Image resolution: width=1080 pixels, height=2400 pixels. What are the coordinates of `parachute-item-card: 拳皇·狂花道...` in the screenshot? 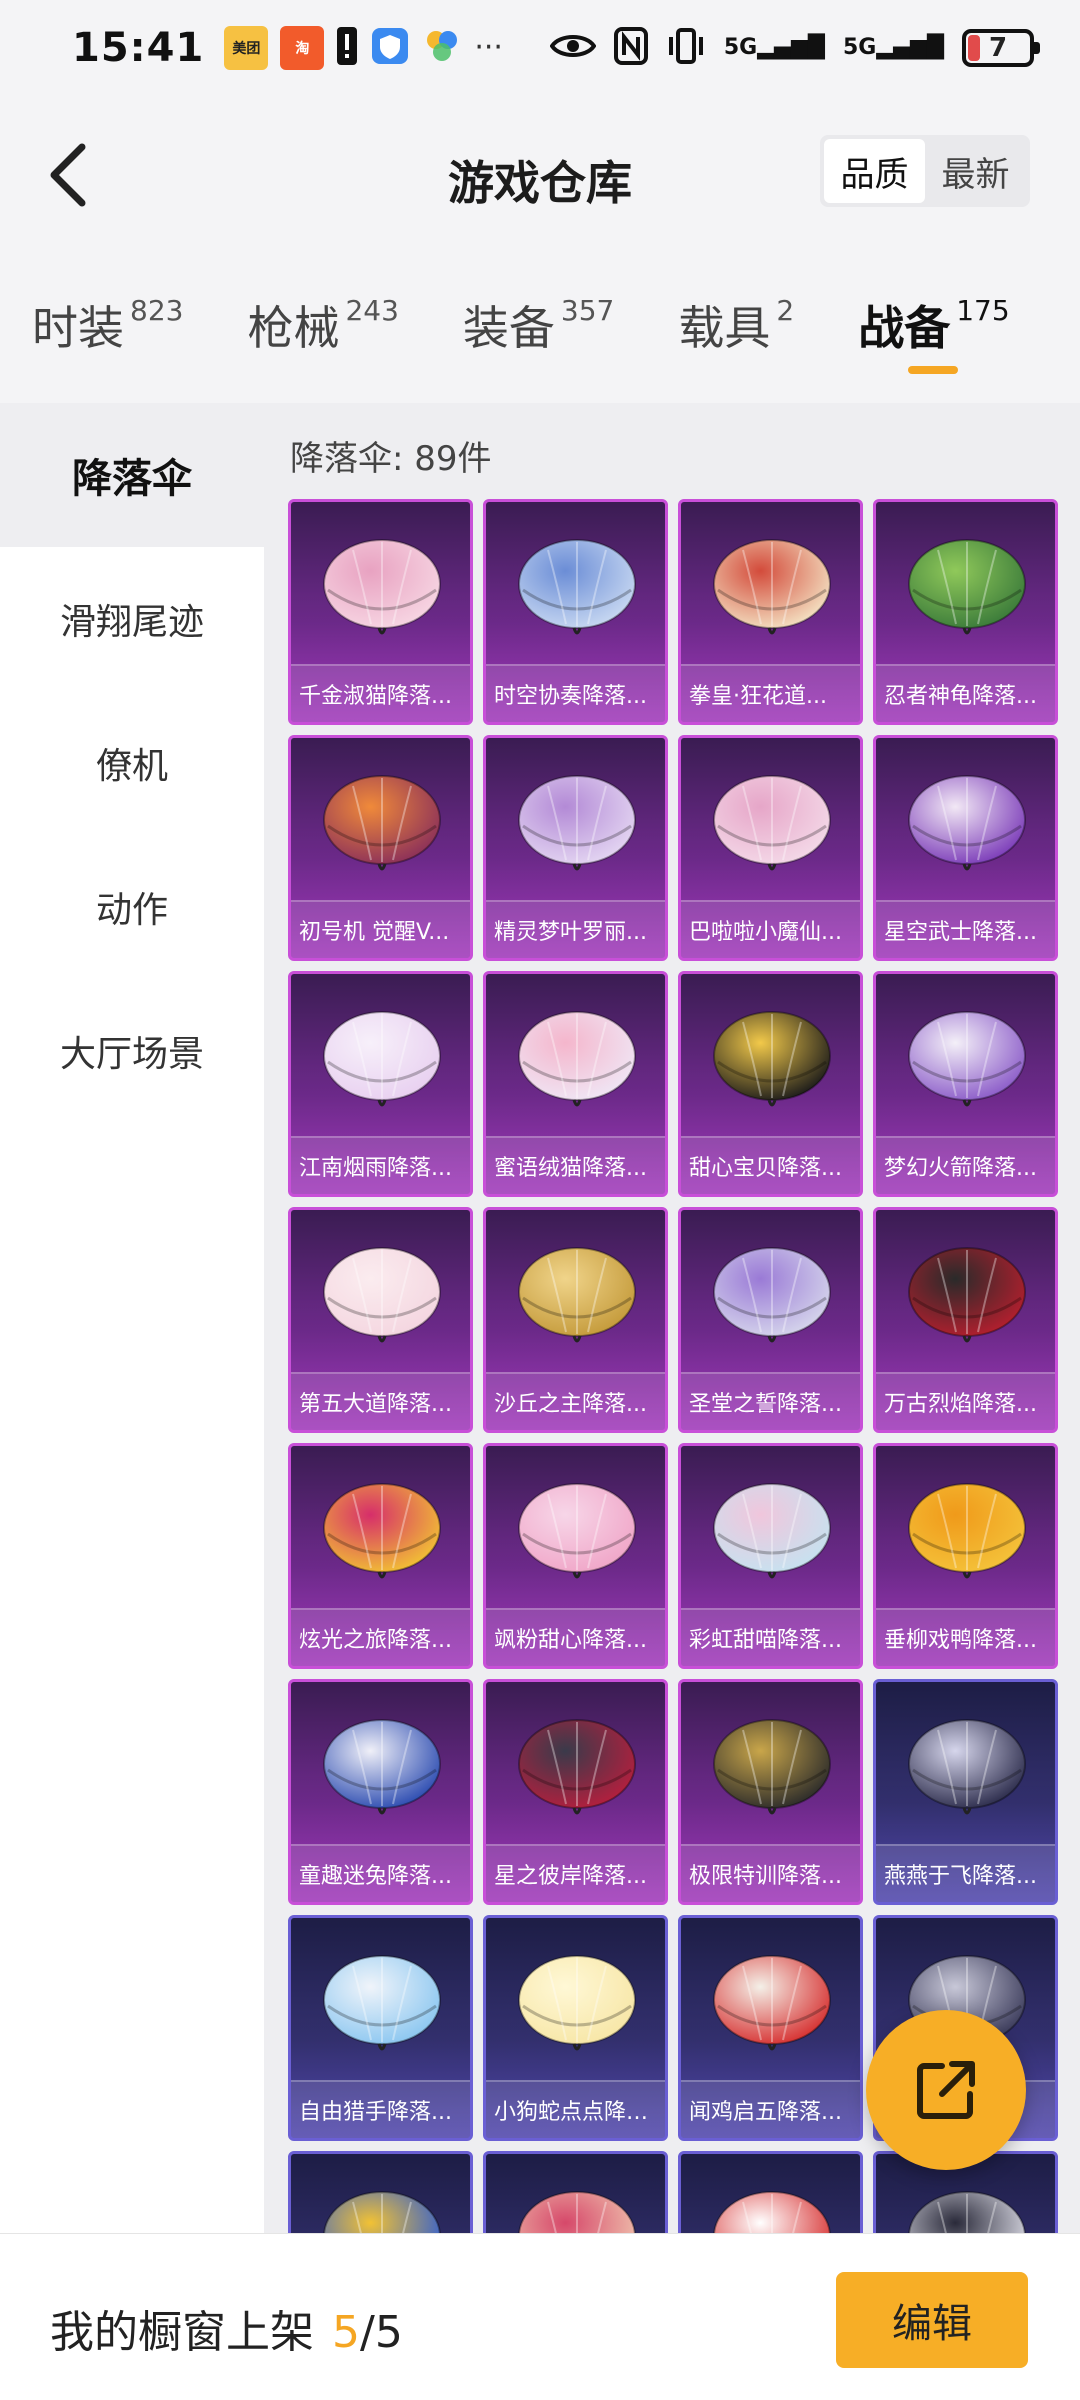 It's located at (770, 612).